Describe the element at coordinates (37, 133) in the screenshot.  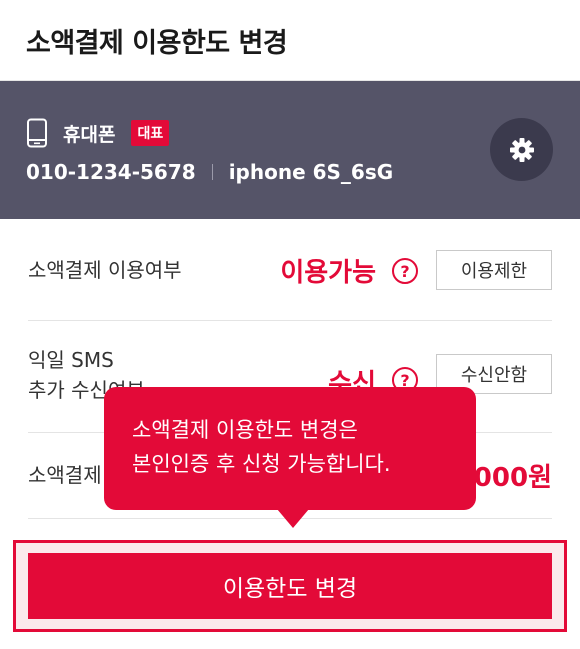
I see `mobile-phone-icon` at that location.